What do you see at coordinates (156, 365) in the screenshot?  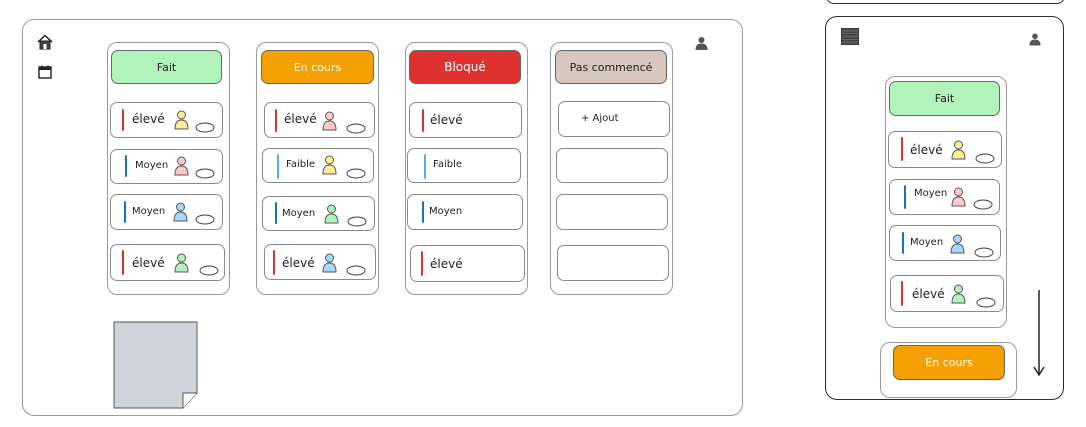 I see `sticky-note` at bounding box center [156, 365].